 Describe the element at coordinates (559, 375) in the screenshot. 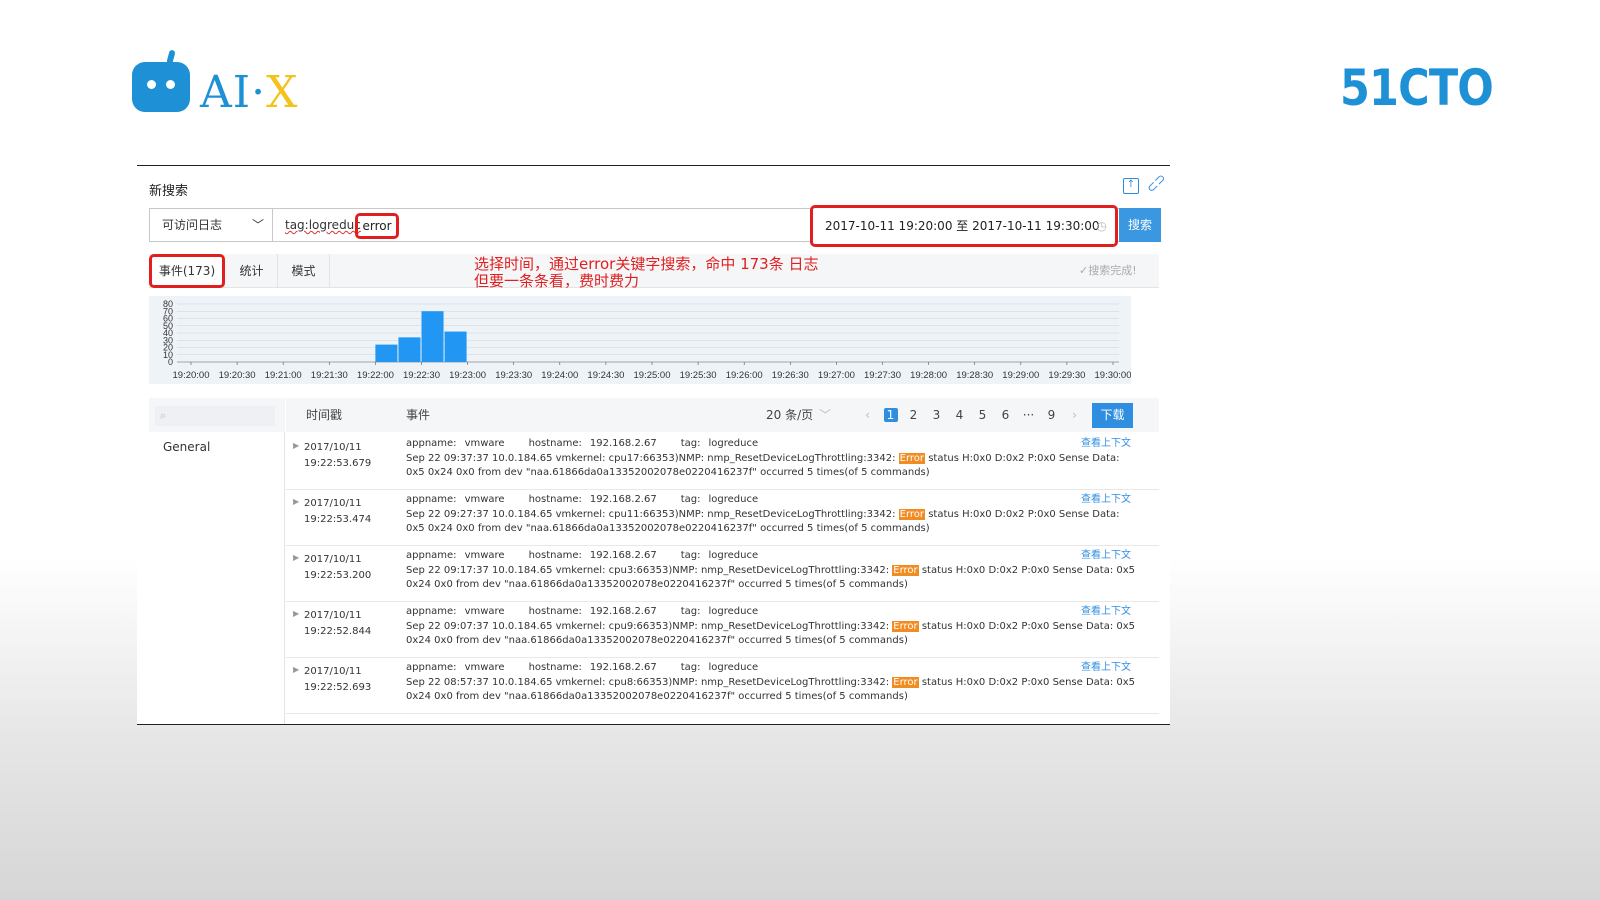

I see `x-tick-label: 19:24:00` at that location.